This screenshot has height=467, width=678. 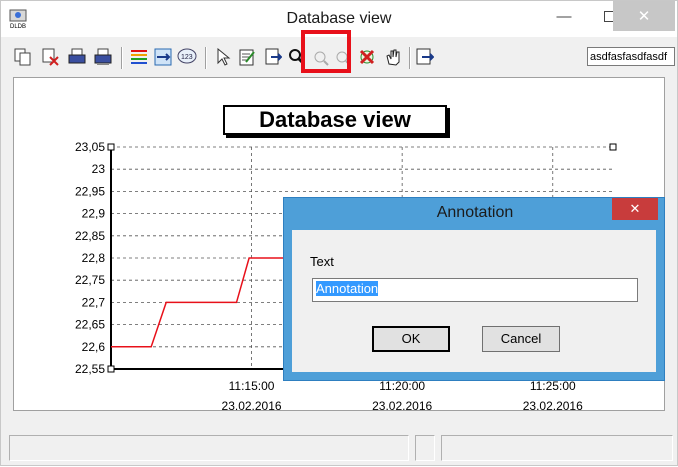 I want to click on status-bar, so click(x=339, y=447).